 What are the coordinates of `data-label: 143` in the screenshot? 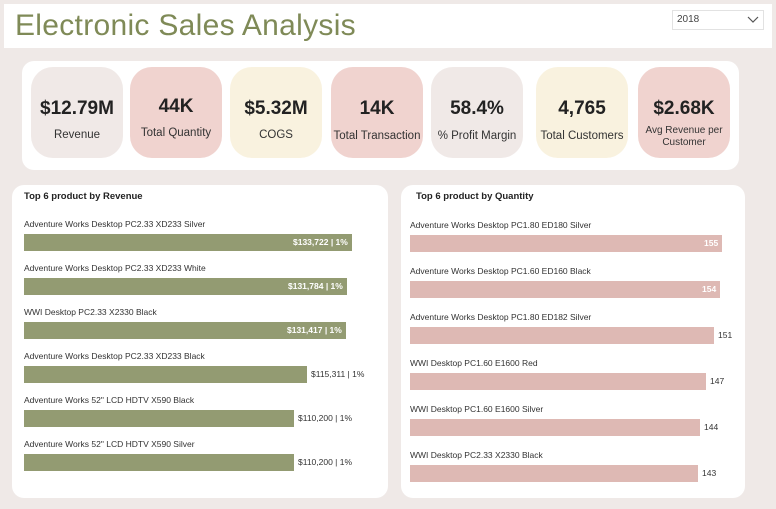 It's located at (709, 473).